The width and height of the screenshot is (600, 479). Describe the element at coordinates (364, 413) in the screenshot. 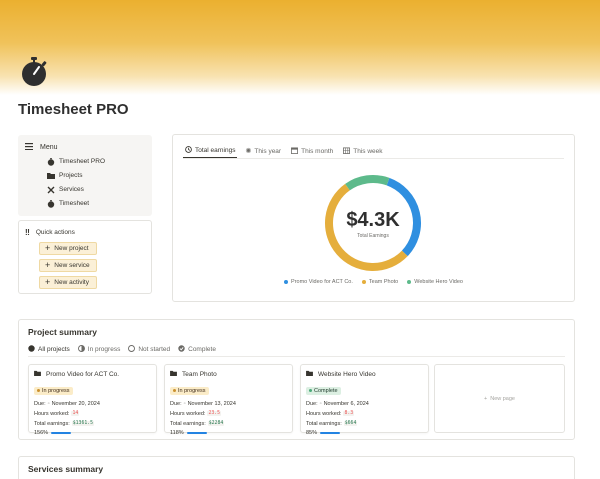

I see `hours-line: Hours worked: 8.3` at that location.